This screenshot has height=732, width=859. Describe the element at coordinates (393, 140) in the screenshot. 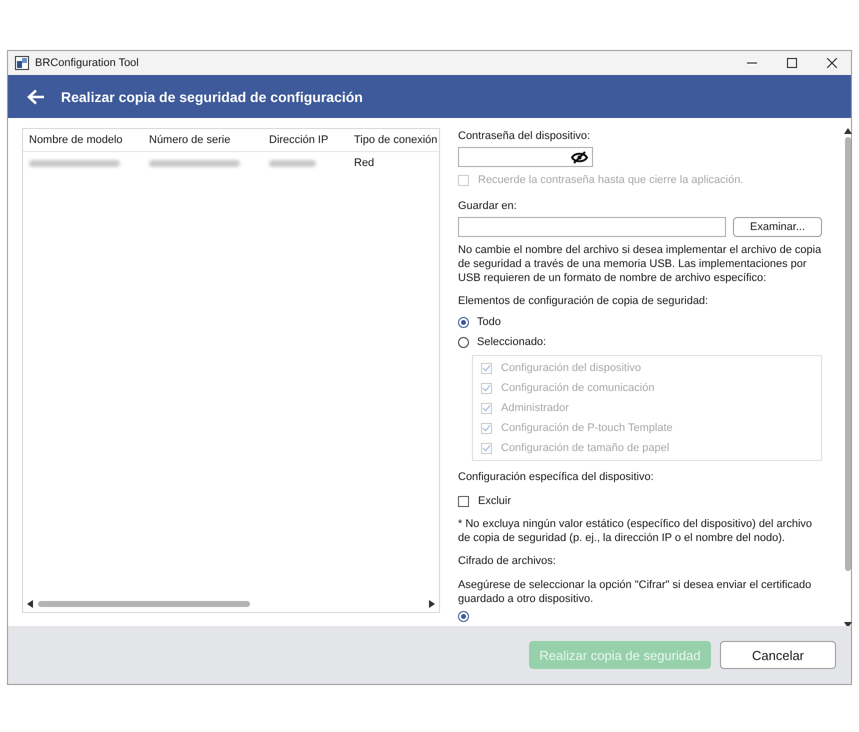

I see `column-header: Tipo de conexión` at that location.